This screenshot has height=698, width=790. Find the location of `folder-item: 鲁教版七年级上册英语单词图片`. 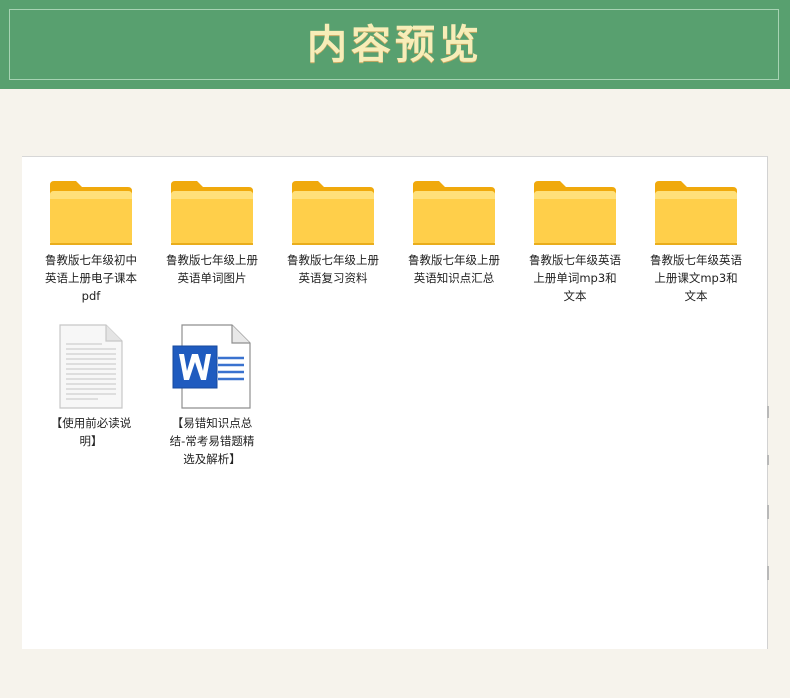

folder-item: 鲁教版七年级上册英语单词图片 is located at coordinates (212, 232).